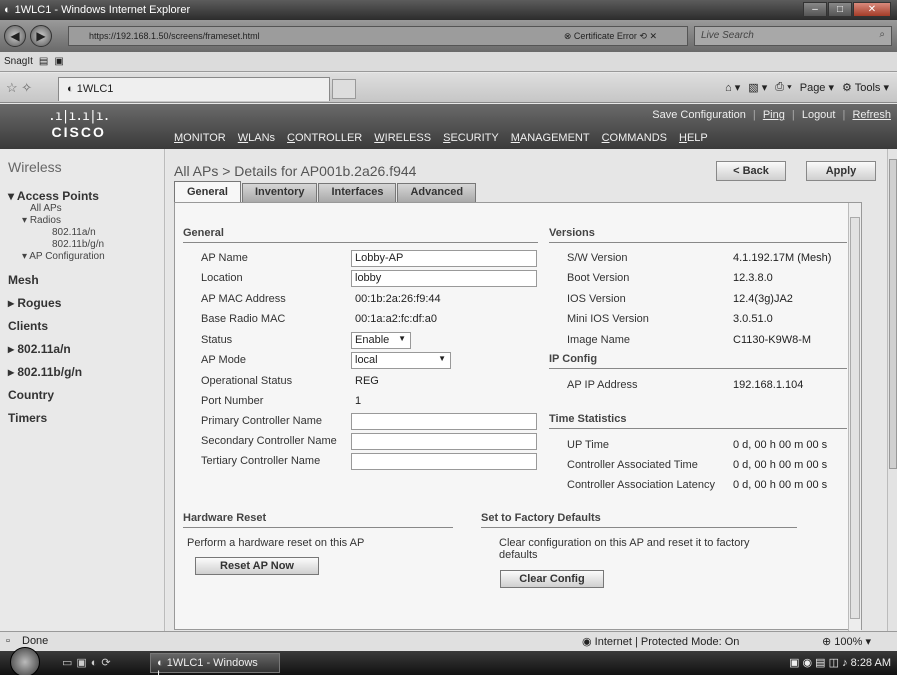 This screenshot has height=675, width=897. What do you see at coordinates (448, 62) in the screenshot?
I see `snagit-toolbar: SnagIt ▤ ▣` at bounding box center [448, 62].